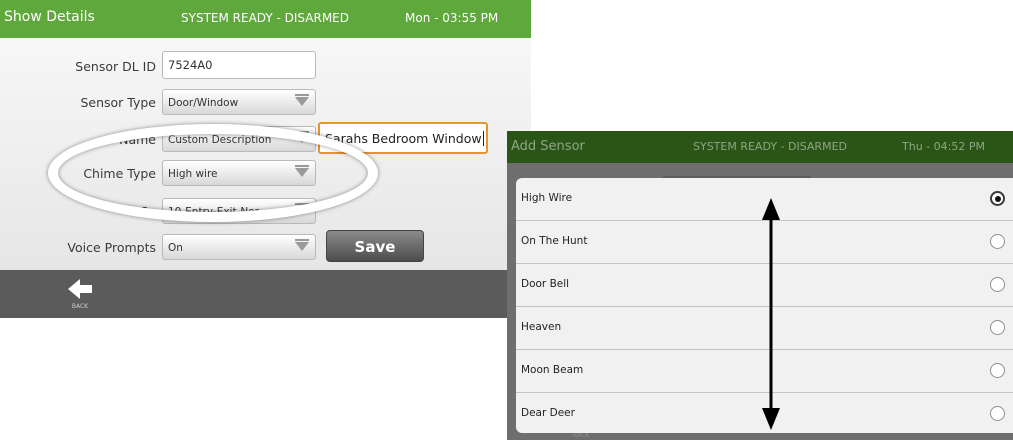  Describe the element at coordinates (119, 173) in the screenshot. I see `chime-type-label: Chime Type` at that location.